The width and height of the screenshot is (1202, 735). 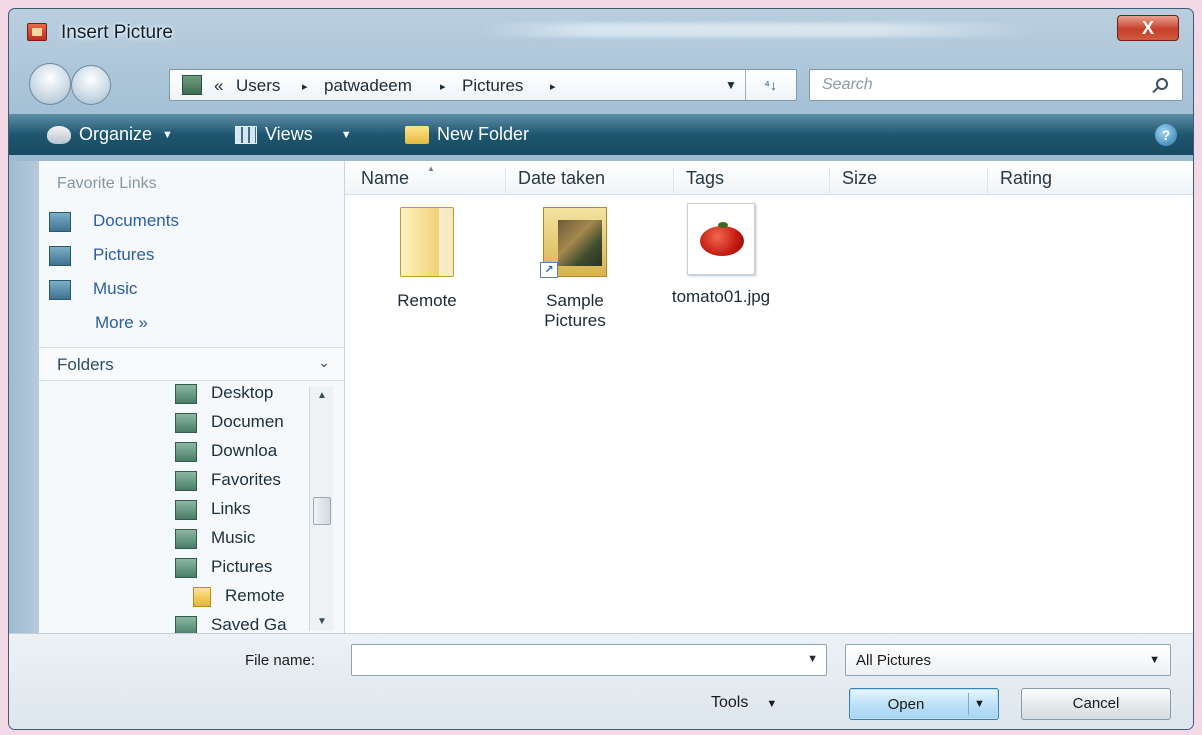 I want to click on favorite-link-label: Music, so click(x=115, y=288).